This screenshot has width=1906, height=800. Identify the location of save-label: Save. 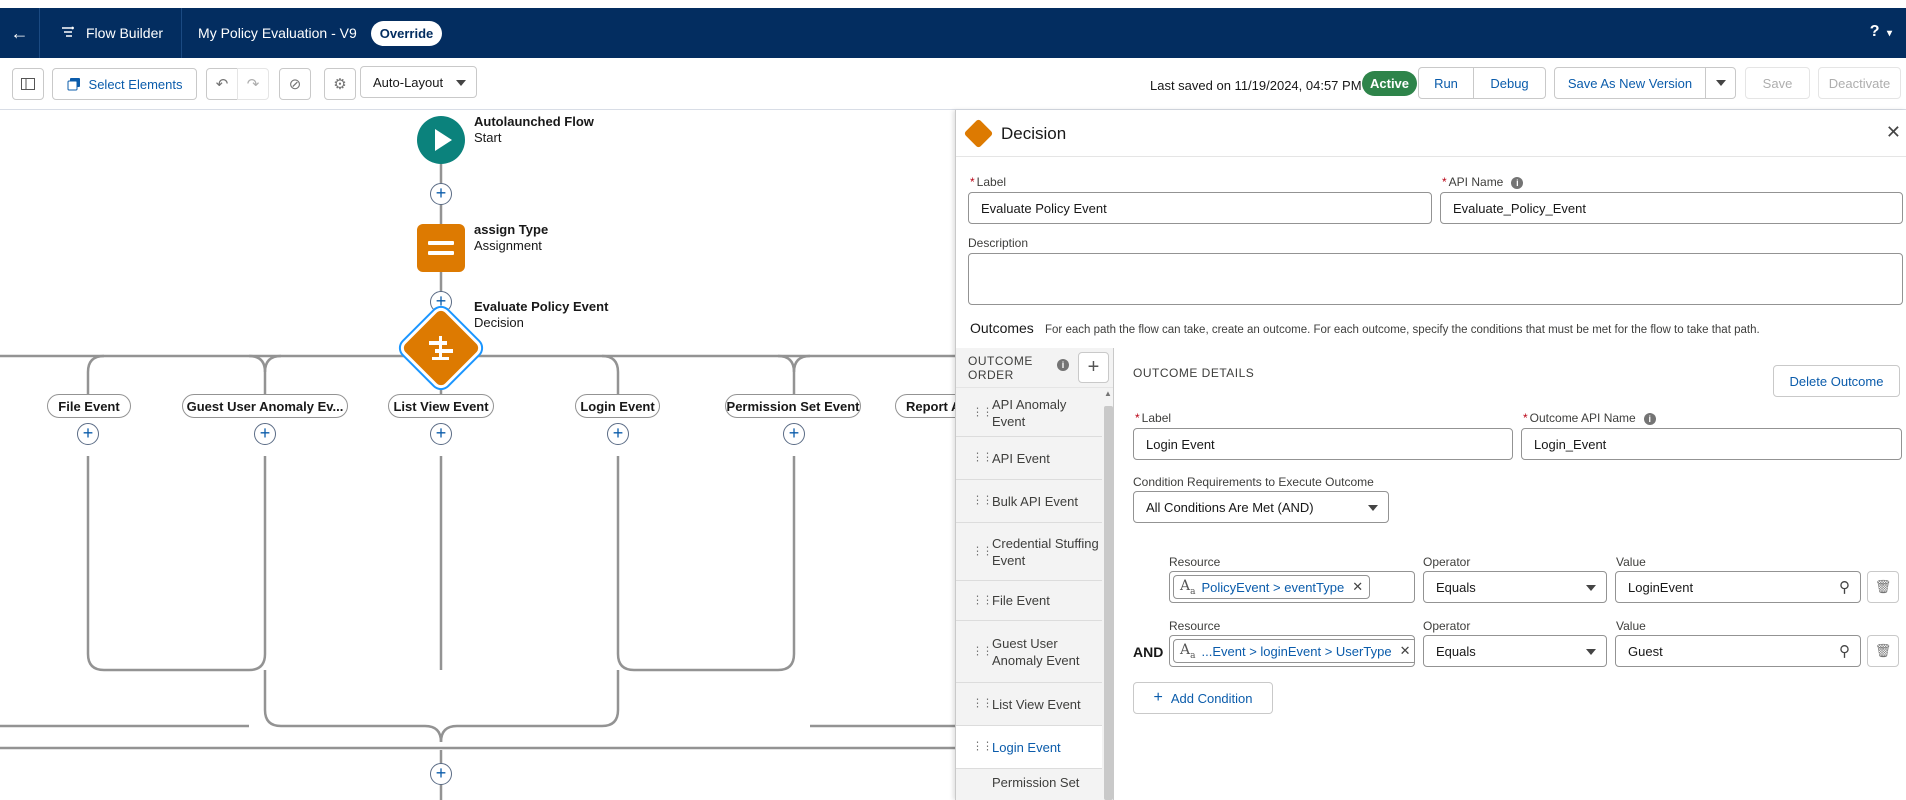
(1777, 83).